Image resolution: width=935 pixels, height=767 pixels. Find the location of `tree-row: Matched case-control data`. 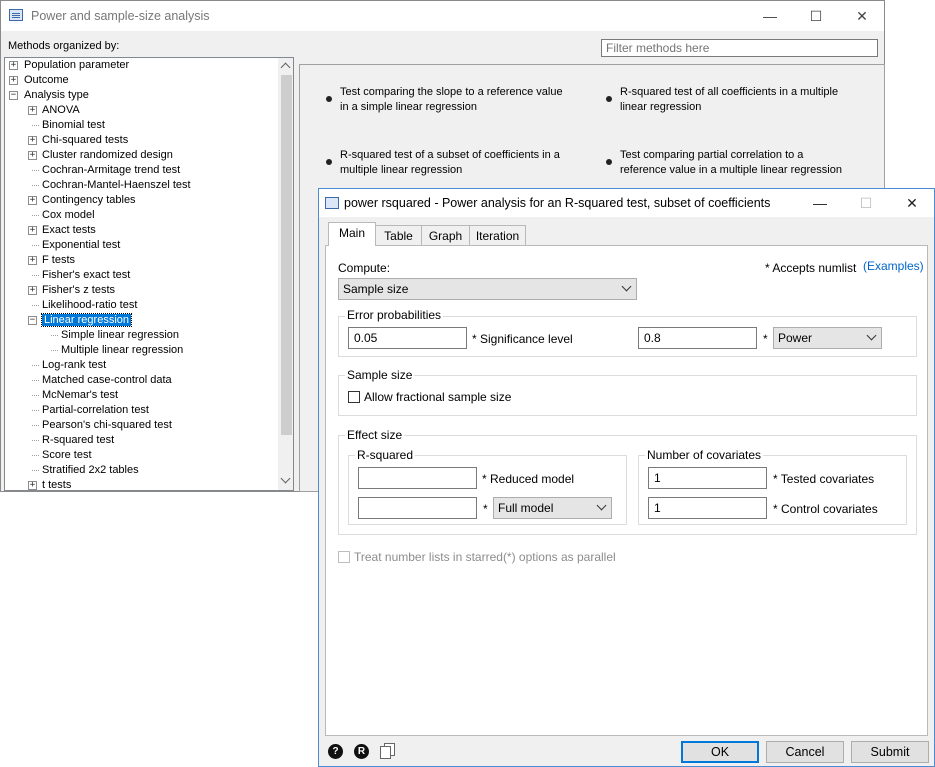

tree-row: Matched case-control data is located at coordinates (107, 380).